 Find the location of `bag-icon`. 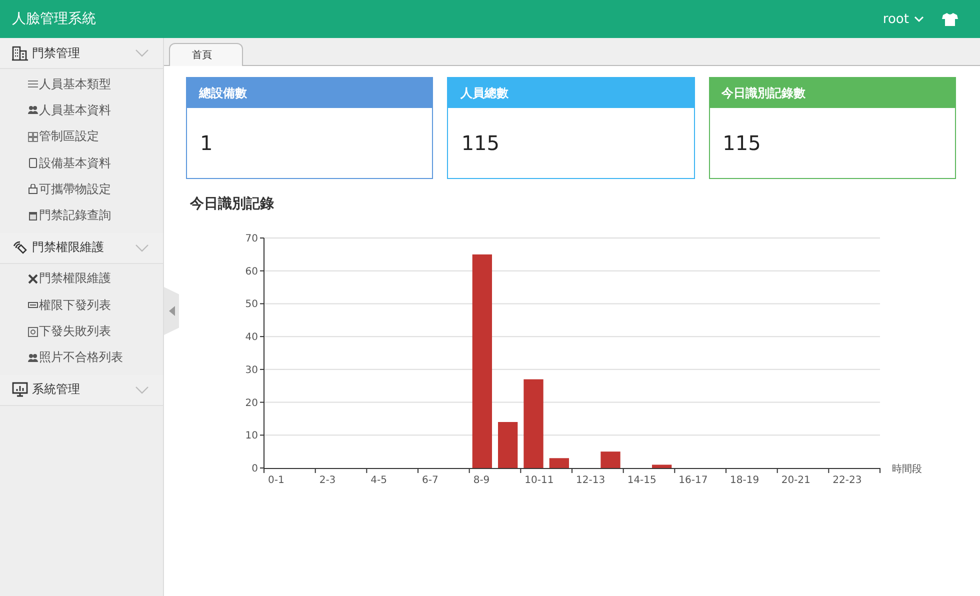

bag-icon is located at coordinates (33, 189).